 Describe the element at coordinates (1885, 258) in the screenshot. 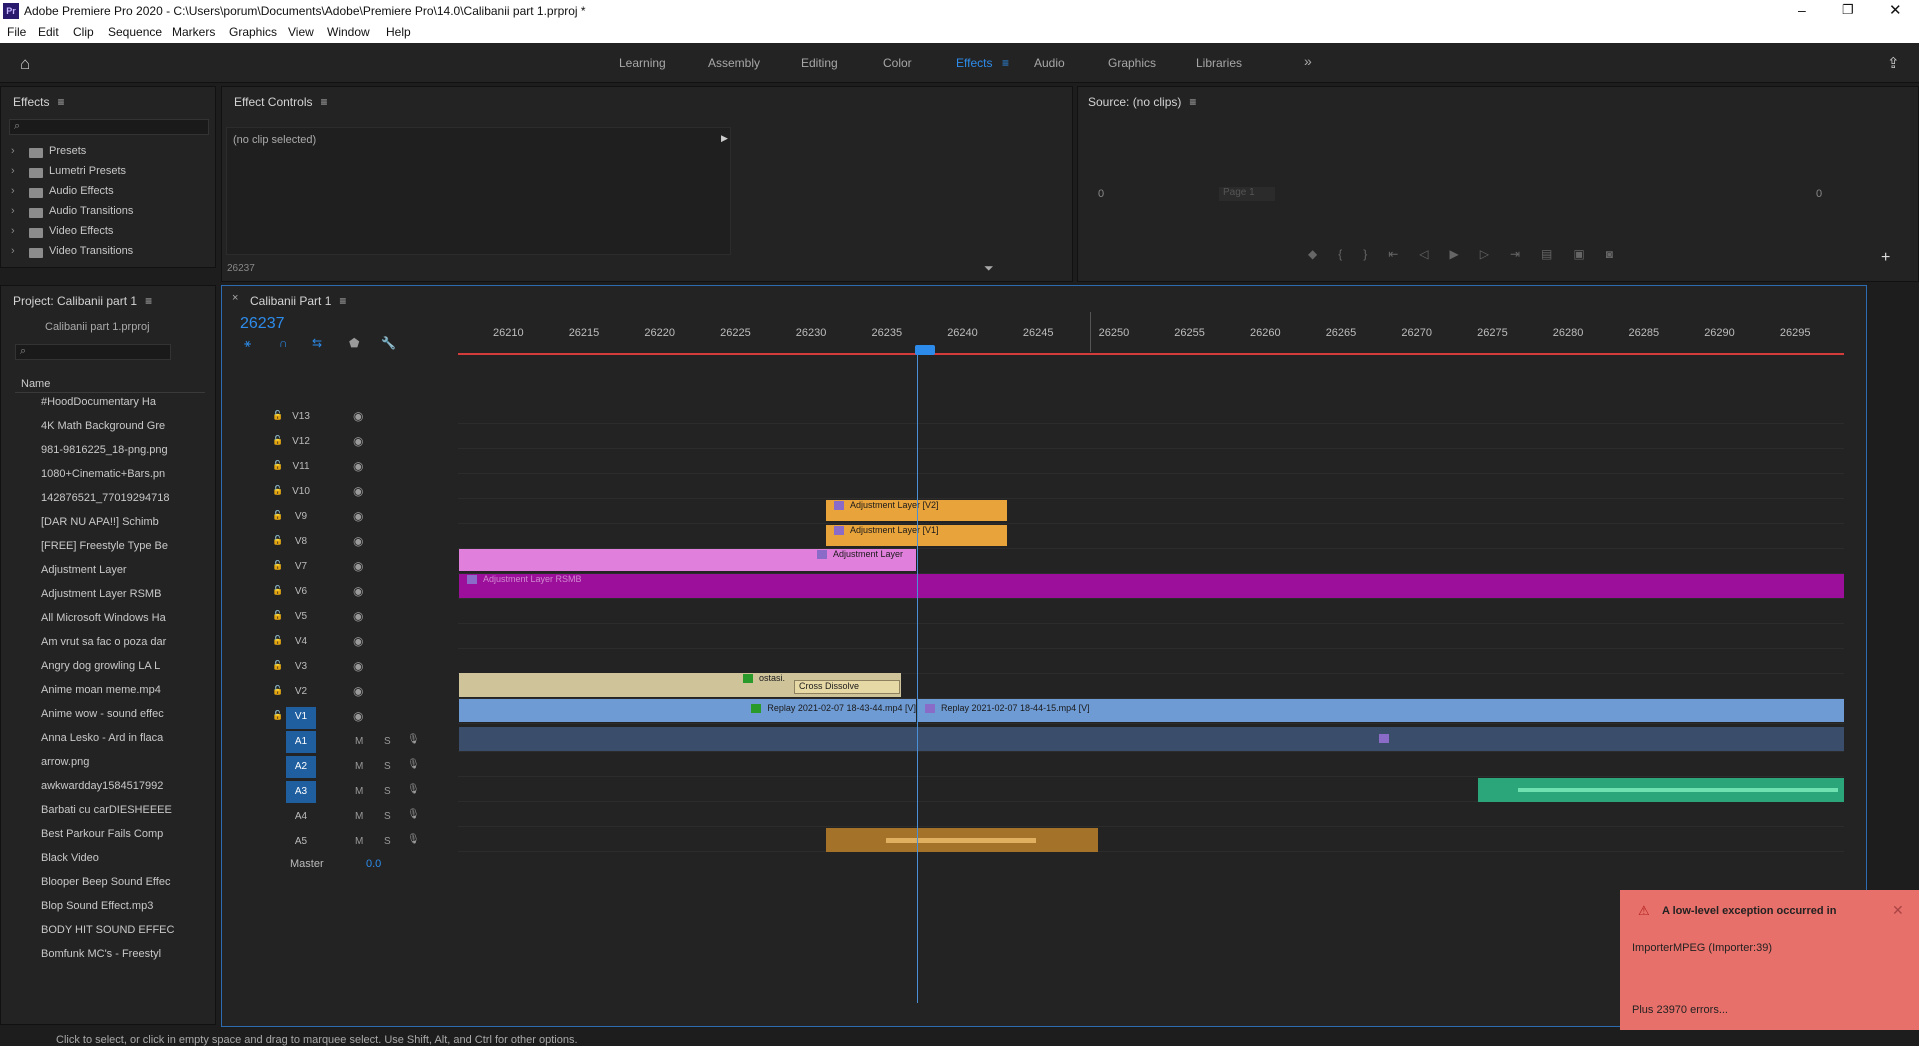

I see `add-icon: +` at that location.